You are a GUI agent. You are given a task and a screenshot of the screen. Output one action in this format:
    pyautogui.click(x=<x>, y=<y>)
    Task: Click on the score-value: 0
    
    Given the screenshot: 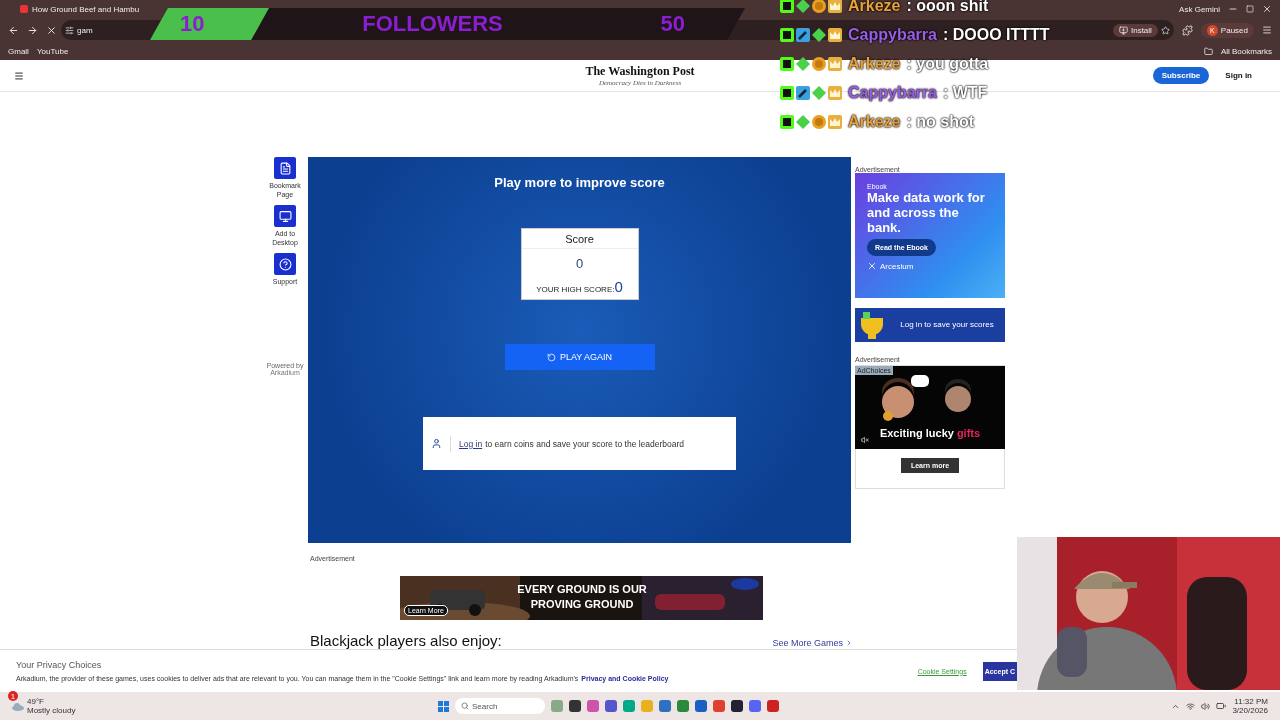 What is the action you would take?
    pyautogui.click(x=579, y=264)
    